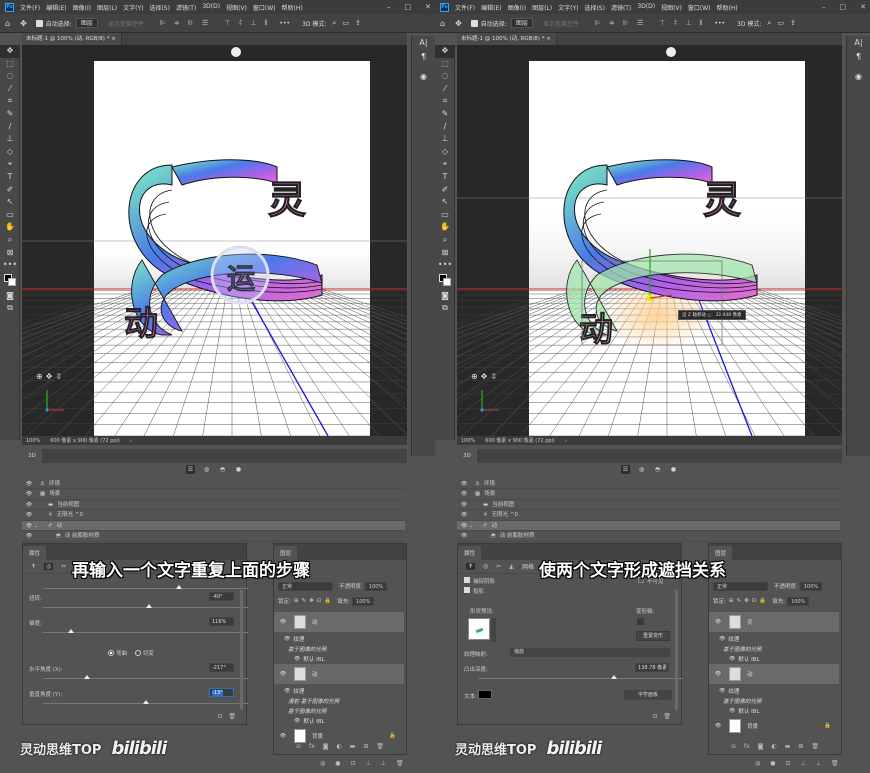 The width and height of the screenshot is (870, 773). Describe the element at coordinates (447, 281) in the screenshot. I see `background-color` at that location.